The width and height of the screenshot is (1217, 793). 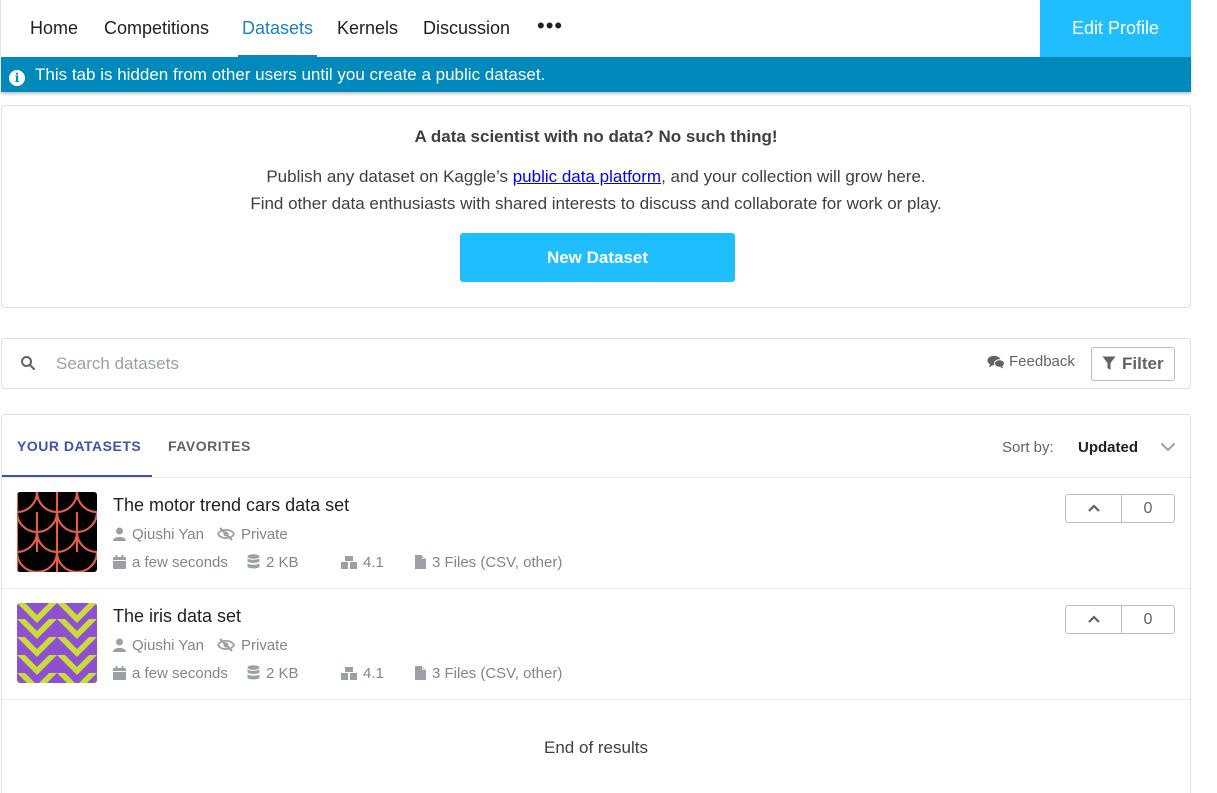 I want to click on chevron-pattern-image, so click(x=57, y=643).